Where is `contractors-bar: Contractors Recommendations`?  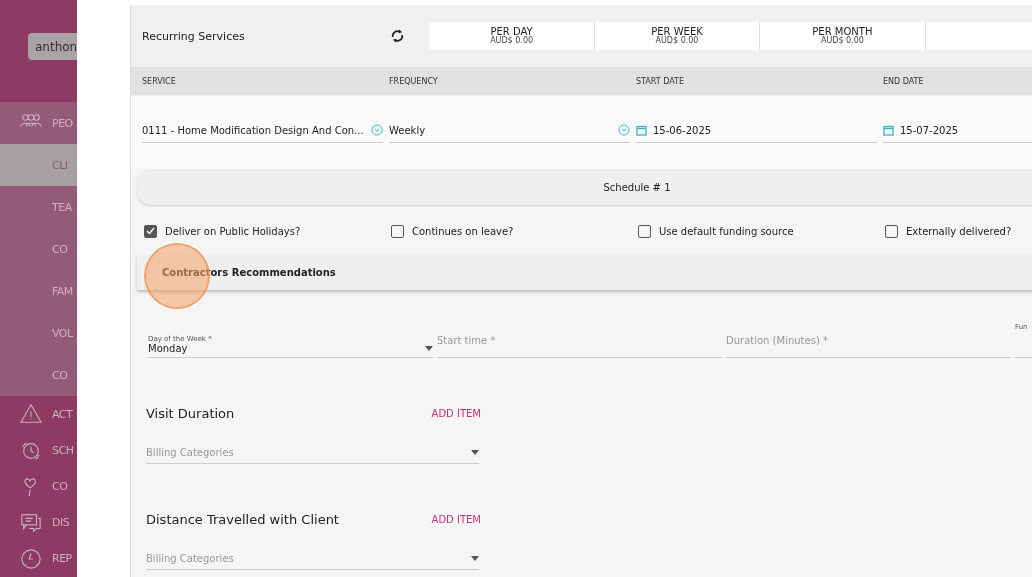 contractors-bar: Contractors Recommendations is located at coordinates (584, 272).